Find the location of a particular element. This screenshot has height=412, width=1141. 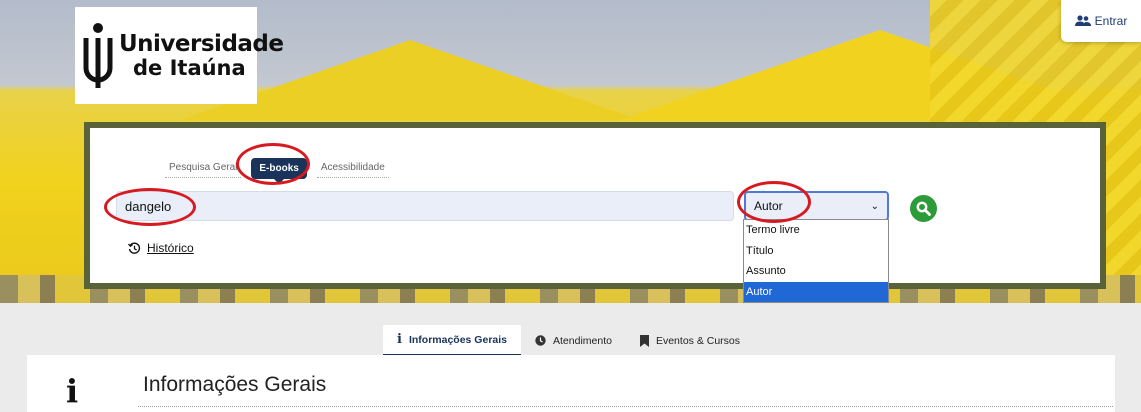

clock-icon is located at coordinates (540, 340).